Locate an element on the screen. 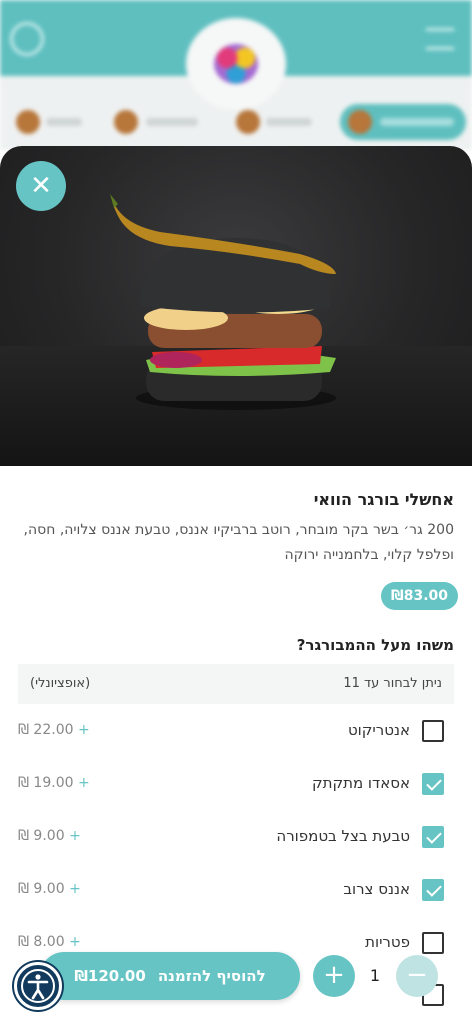 This screenshot has width=472, height=1024. accessibility-icon is located at coordinates (38, 986).